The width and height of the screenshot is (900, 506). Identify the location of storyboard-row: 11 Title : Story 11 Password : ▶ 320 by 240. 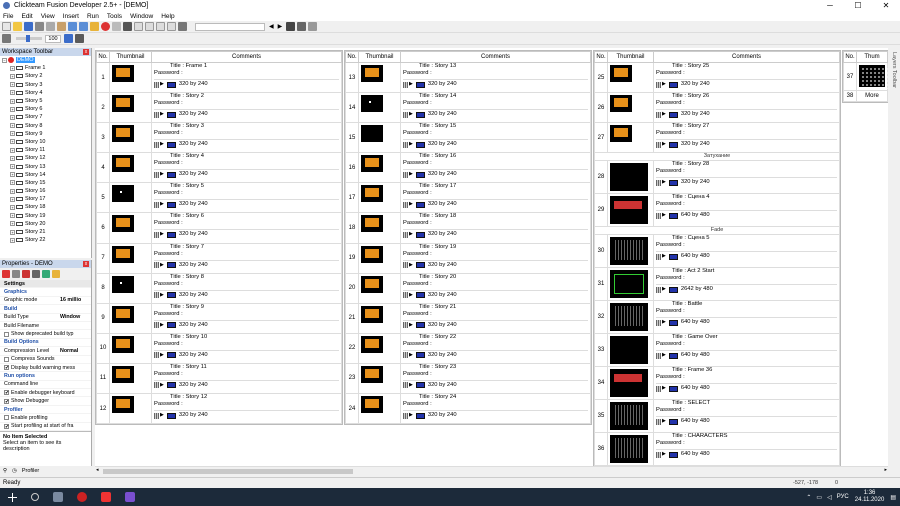
(219, 378).